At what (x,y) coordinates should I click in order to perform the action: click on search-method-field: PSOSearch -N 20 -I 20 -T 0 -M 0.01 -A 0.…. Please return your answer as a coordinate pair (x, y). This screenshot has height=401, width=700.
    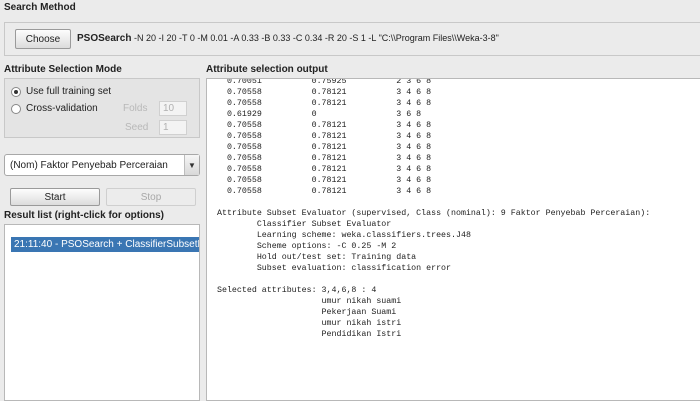
    Looking at the image, I should click on (288, 38).